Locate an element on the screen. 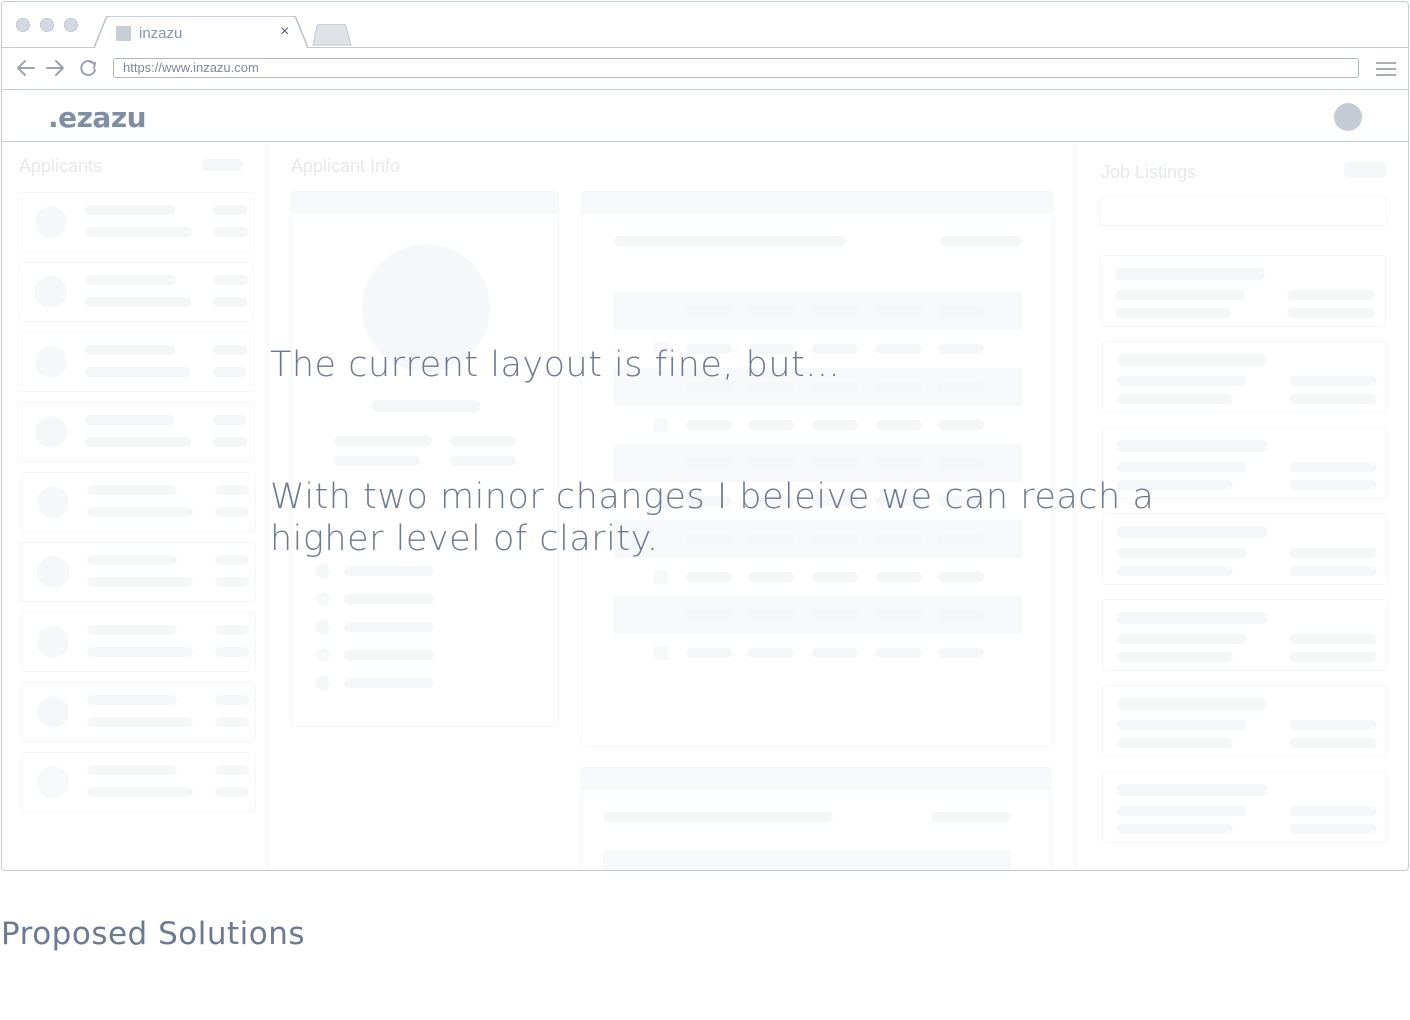  avatar-icon is located at coordinates (1348, 117).